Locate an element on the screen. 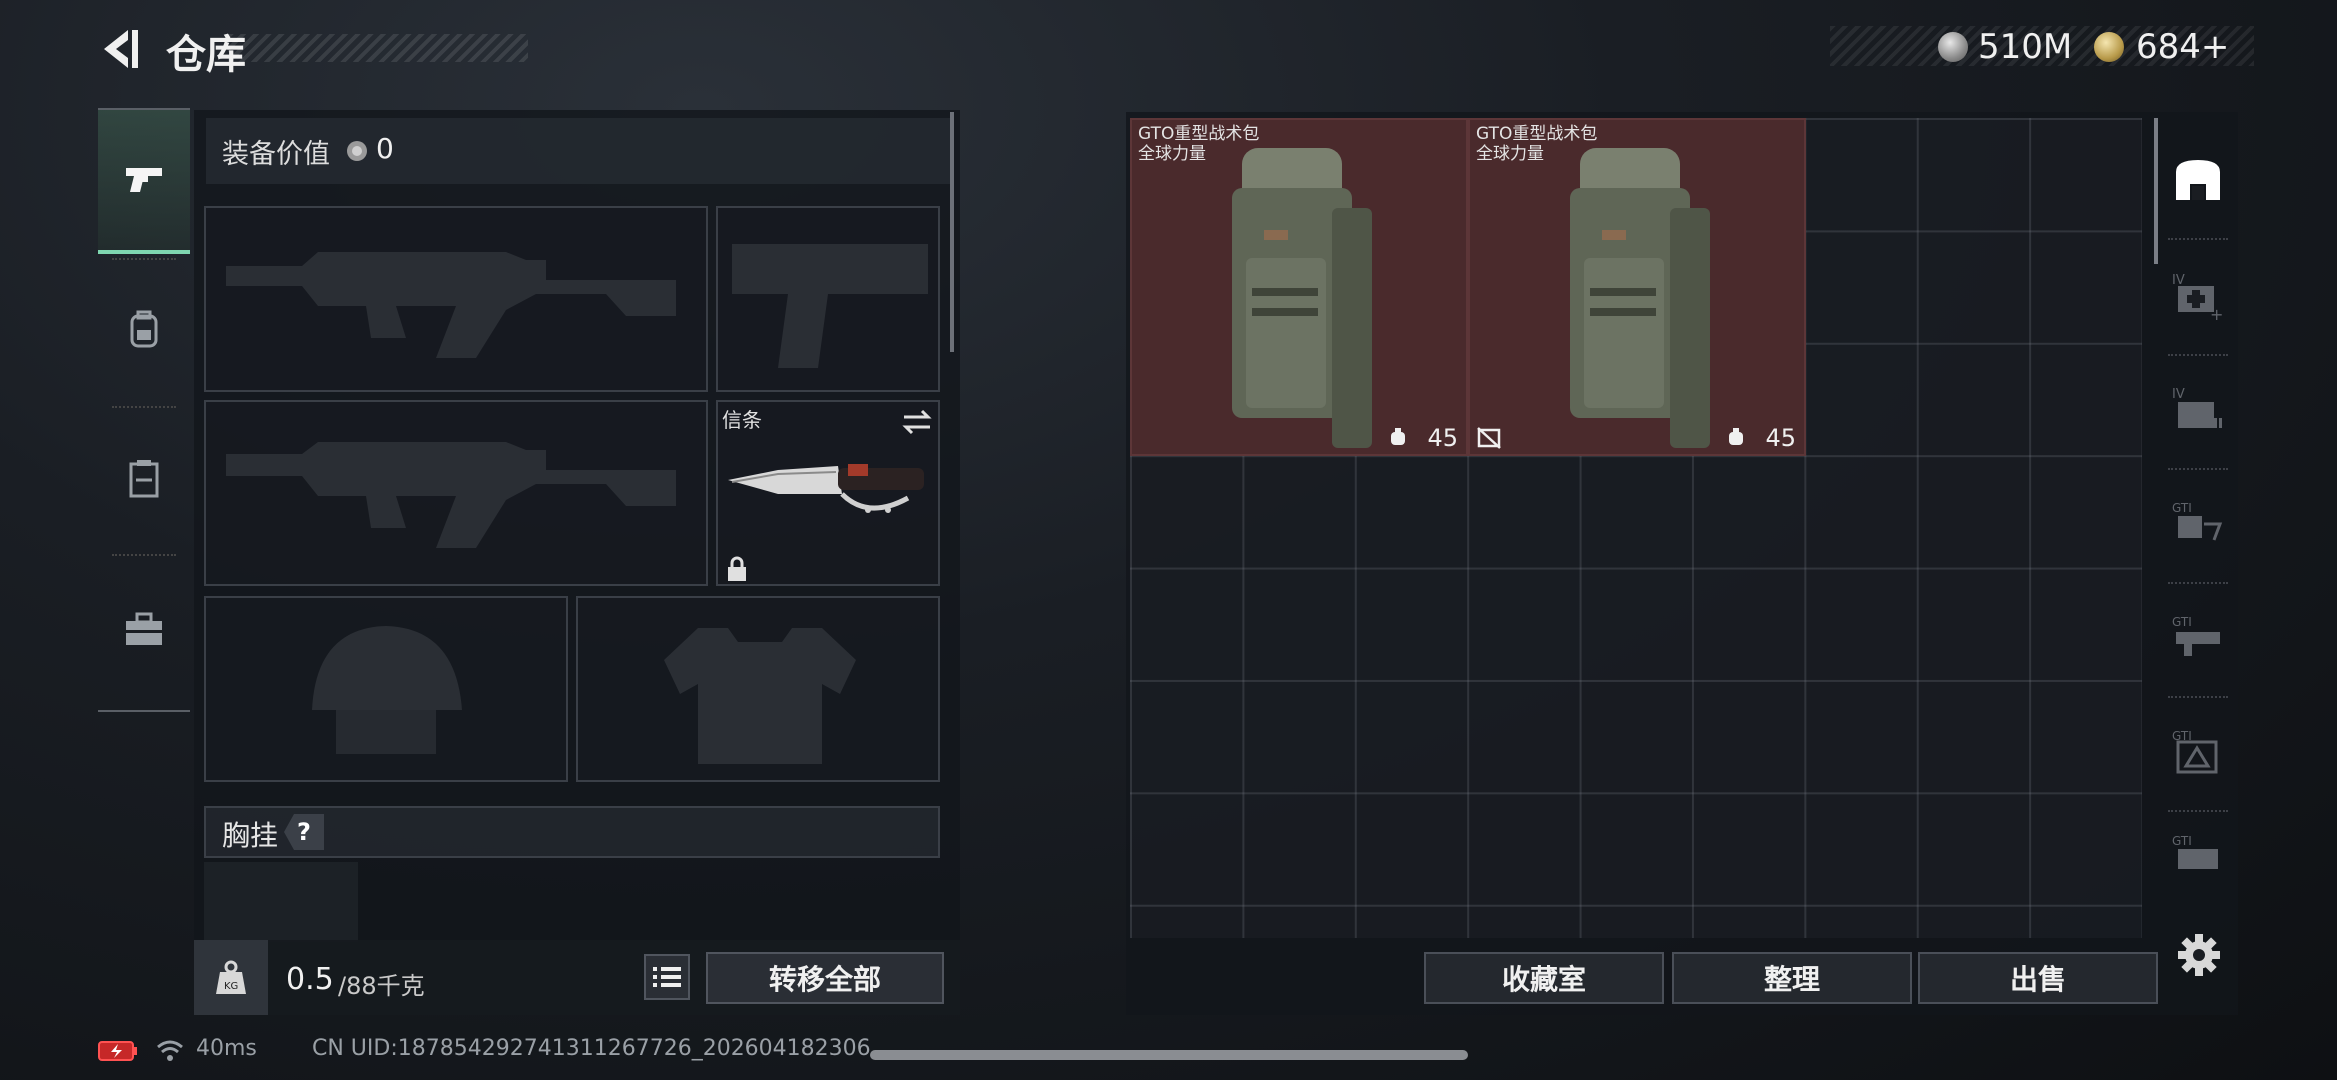 The height and width of the screenshot is (1080, 2337). home-indicator is located at coordinates (1169, 1055).